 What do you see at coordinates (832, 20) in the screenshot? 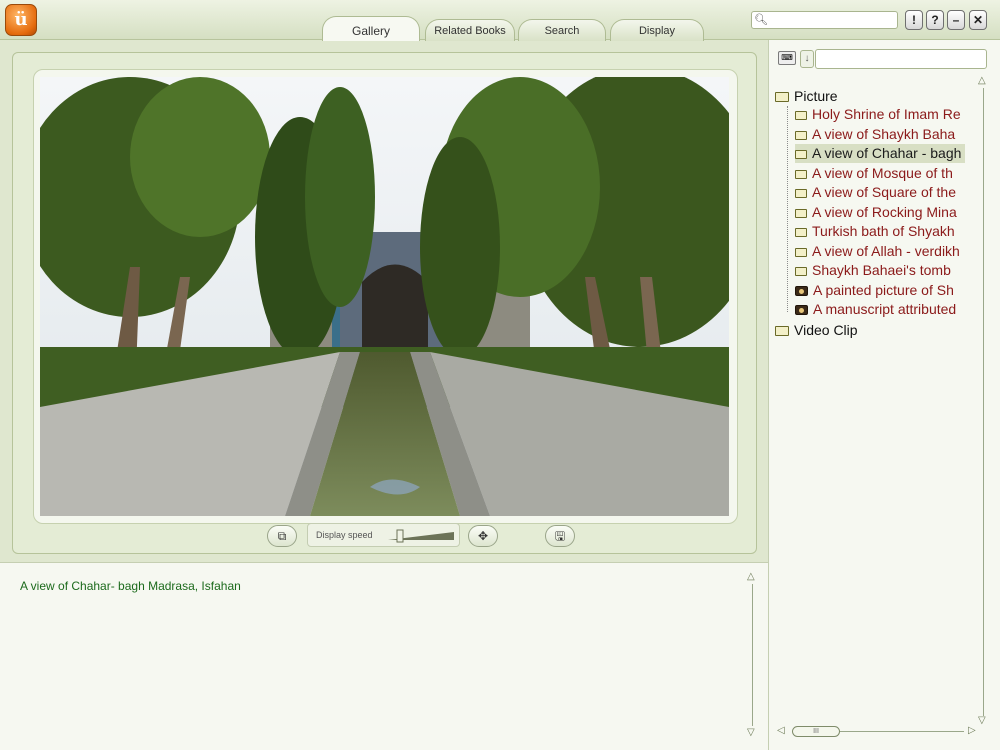
I see `search-input` at bounding box center [832, 20].